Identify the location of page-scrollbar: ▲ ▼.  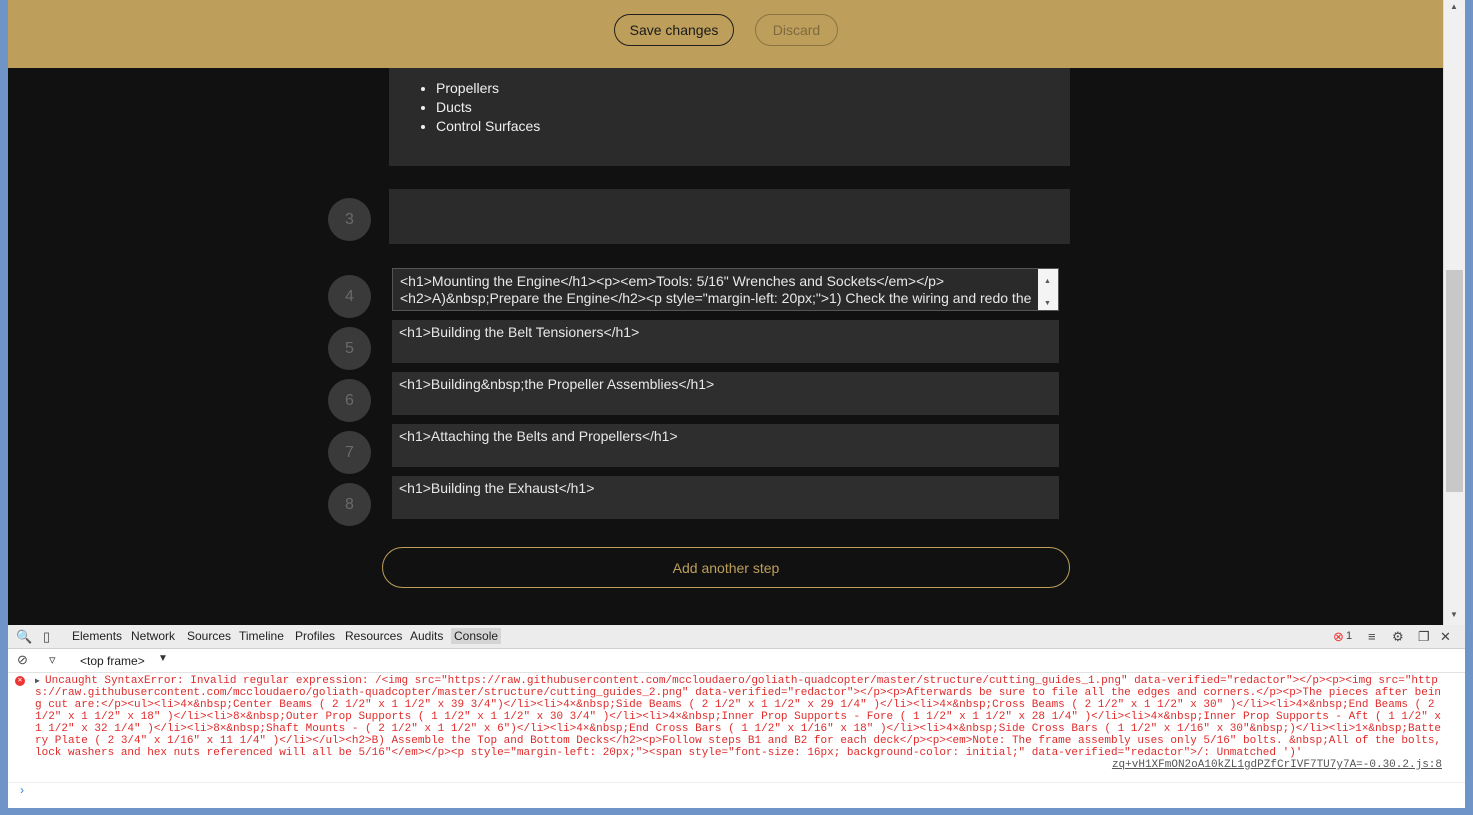
(1454, 312).